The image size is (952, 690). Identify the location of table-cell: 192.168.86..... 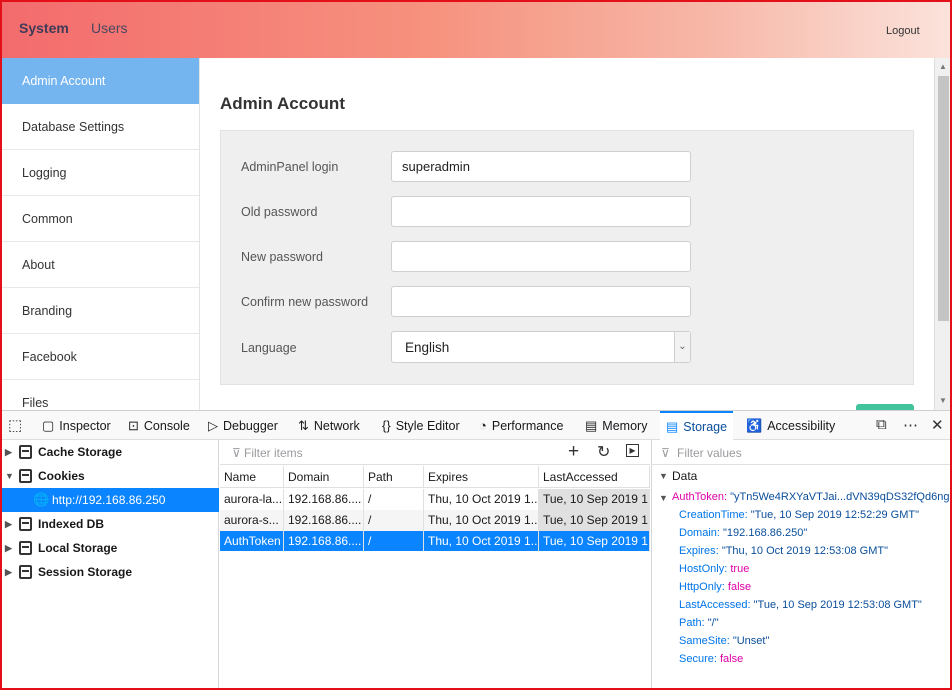
(324, 541).